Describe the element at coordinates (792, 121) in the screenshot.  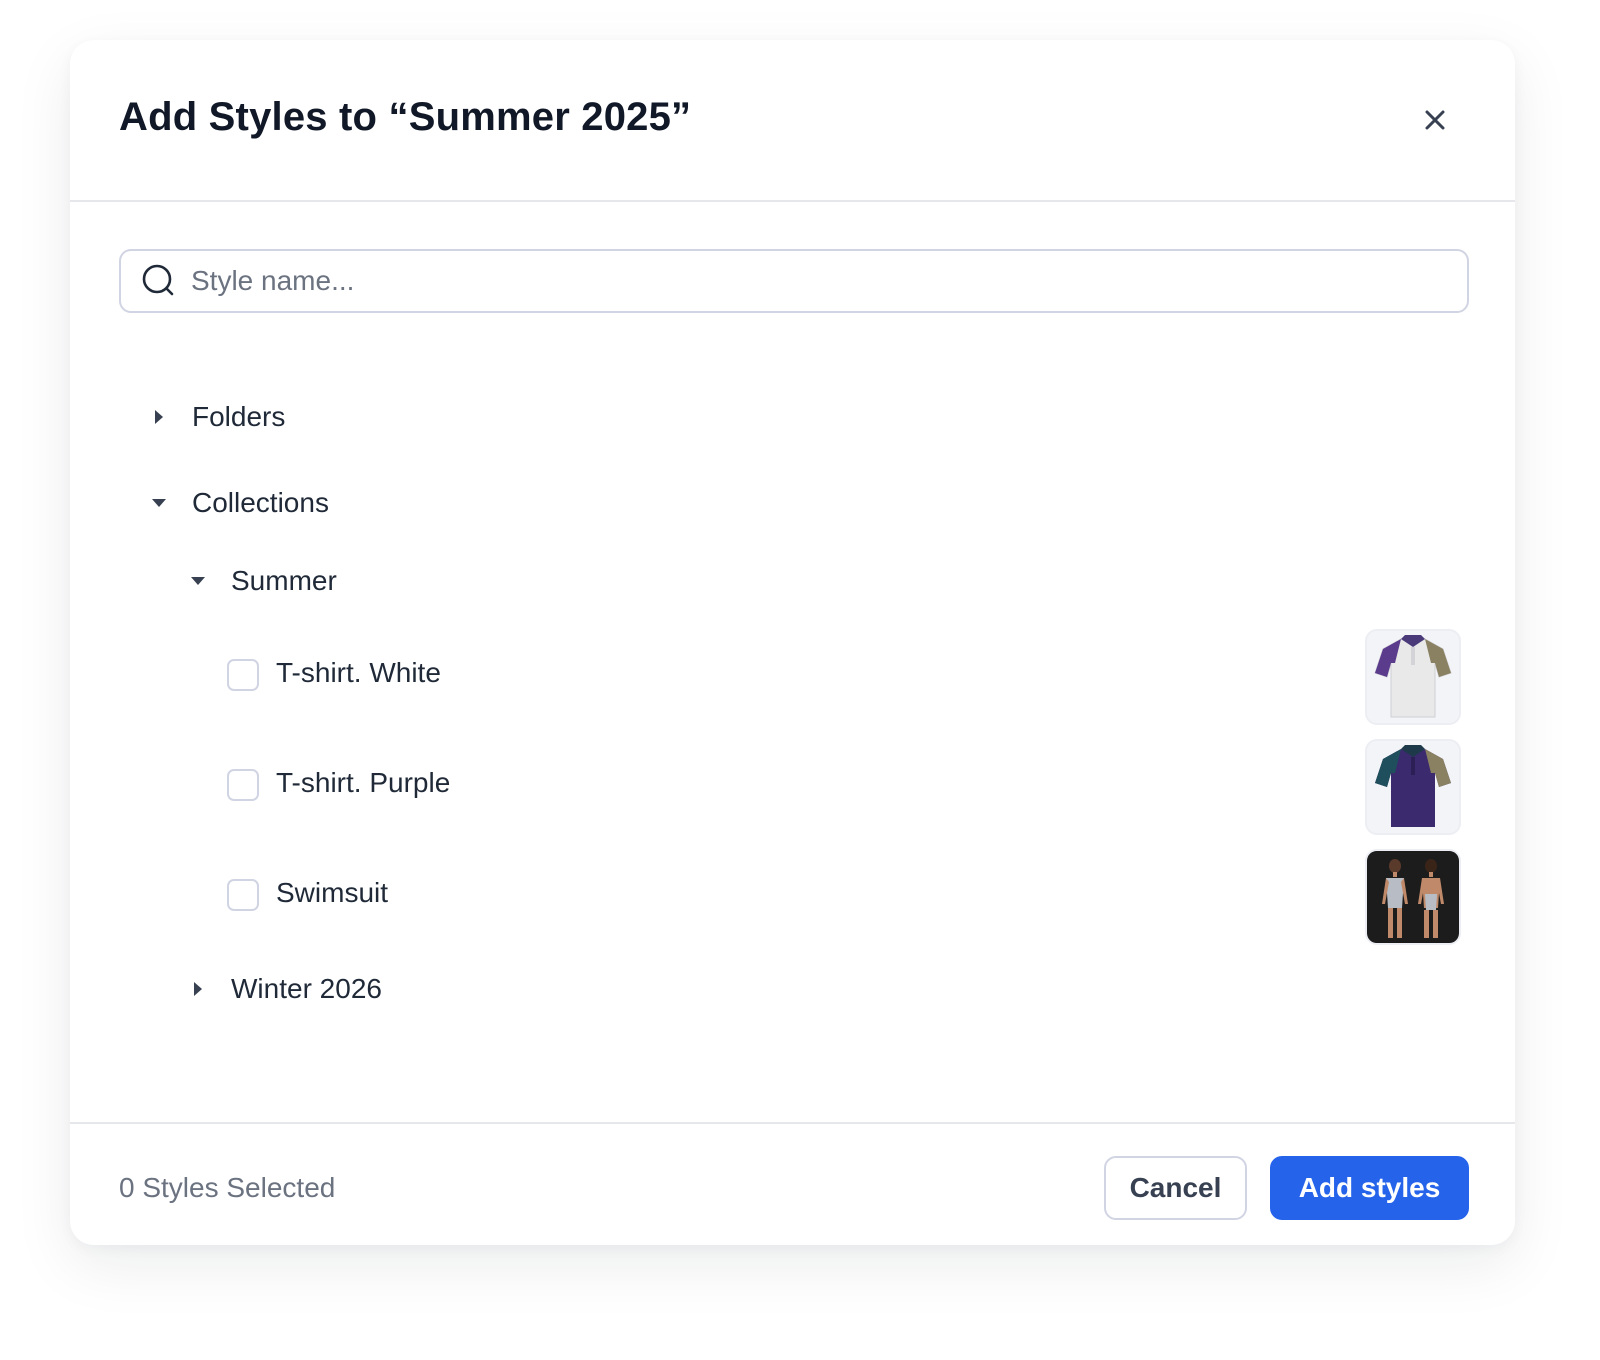
I see `dialog-header: Add Styles to “Summer 2025”` at that location.